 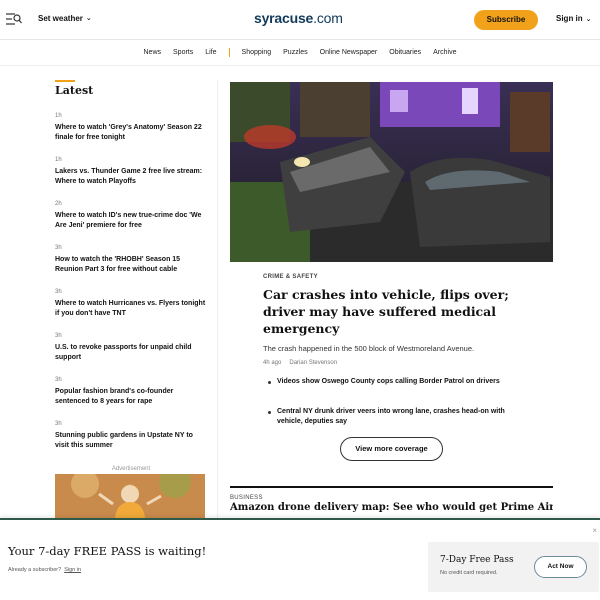 I want to click on logo-main: syracuse, so click(x=284, y=18).